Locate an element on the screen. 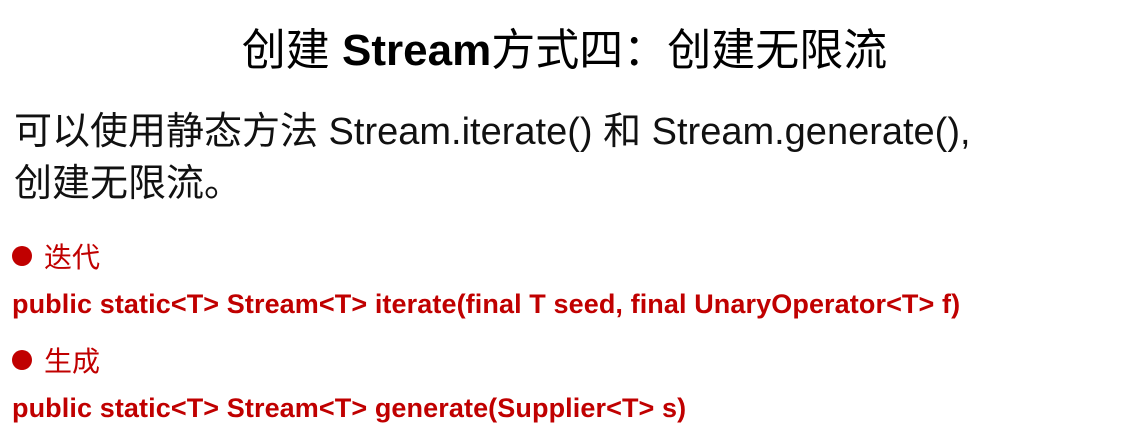 The image size is (1129, 438). title-suffix: 方式四：创建无限流 is located at coordinates (689, 50).